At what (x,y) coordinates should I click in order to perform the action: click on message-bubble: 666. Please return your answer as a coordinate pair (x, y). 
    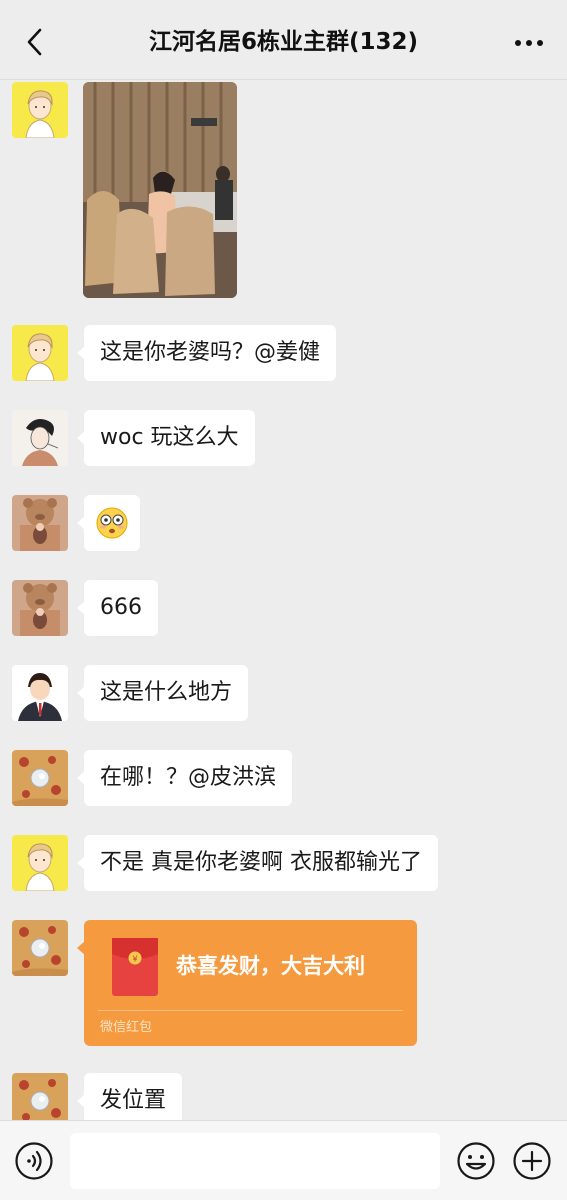
    Looking at the image, I should click on (117, 608).